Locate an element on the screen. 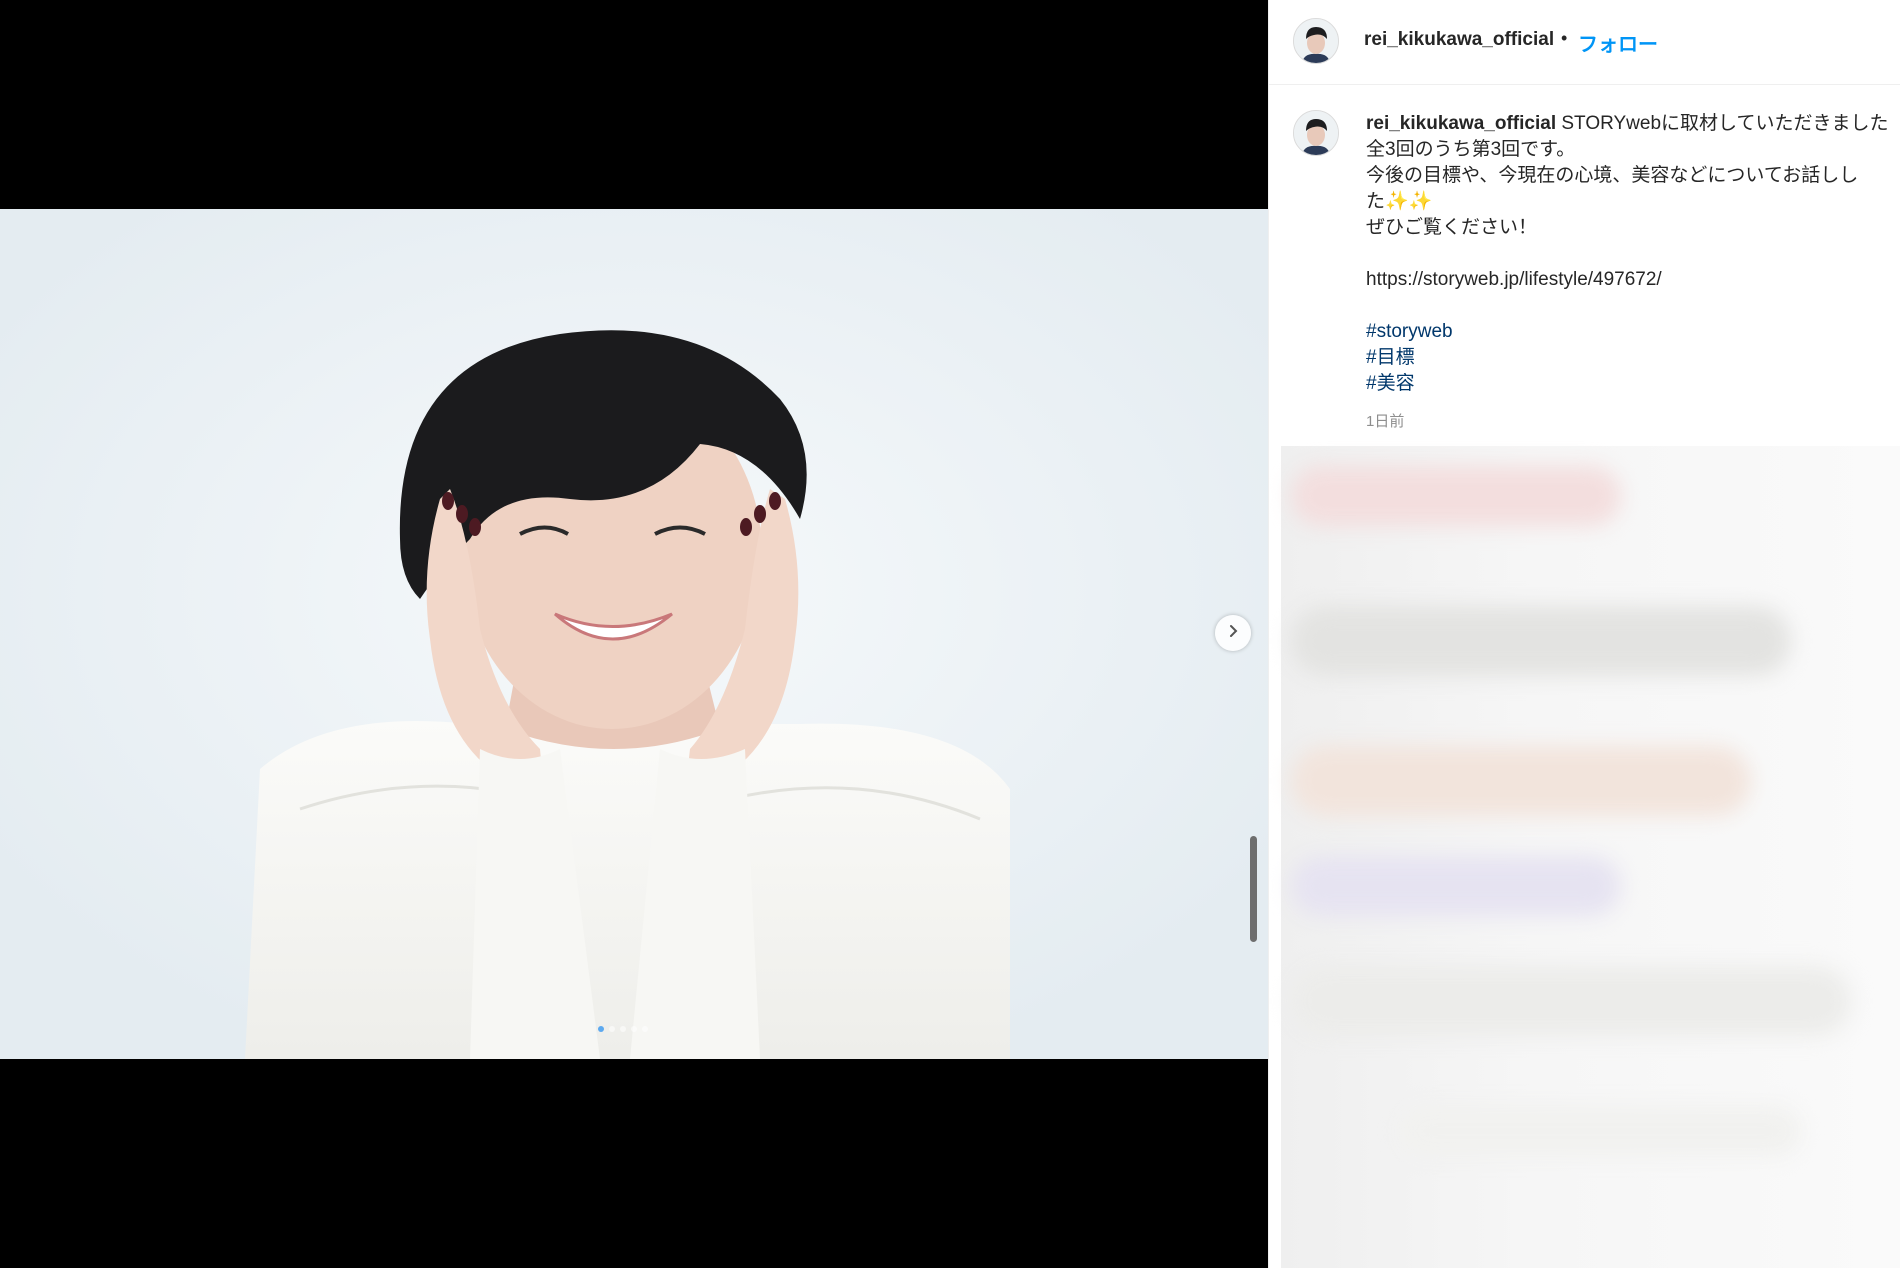 The height and width of the screenshot is (1268, 1900). caption-text: た is located at coordinates (1376, 201).